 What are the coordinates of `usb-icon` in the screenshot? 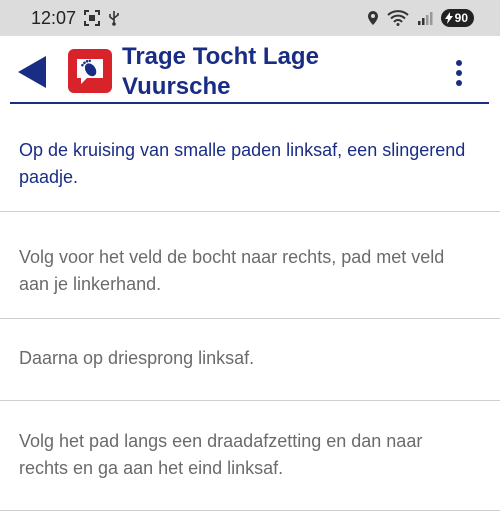 It's located at (114, 18).